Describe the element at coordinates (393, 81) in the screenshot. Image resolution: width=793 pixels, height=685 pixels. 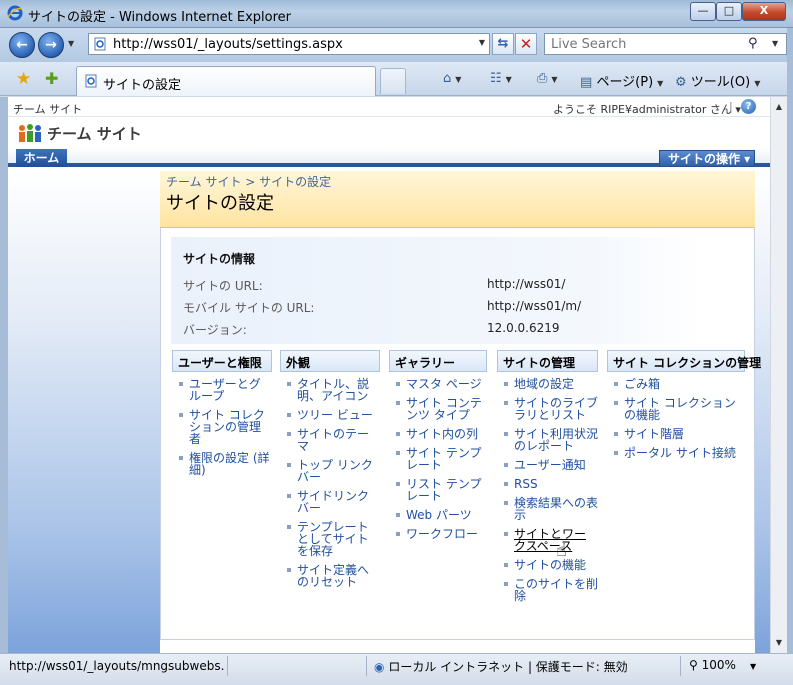
I see `new-tab-button` at that location.